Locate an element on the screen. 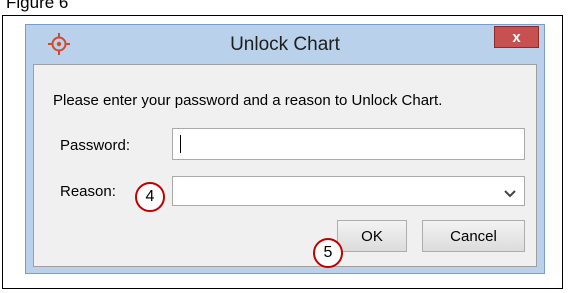 This screenshot has height=293, width=568. close-button: x is located at coordinates (516, 37).